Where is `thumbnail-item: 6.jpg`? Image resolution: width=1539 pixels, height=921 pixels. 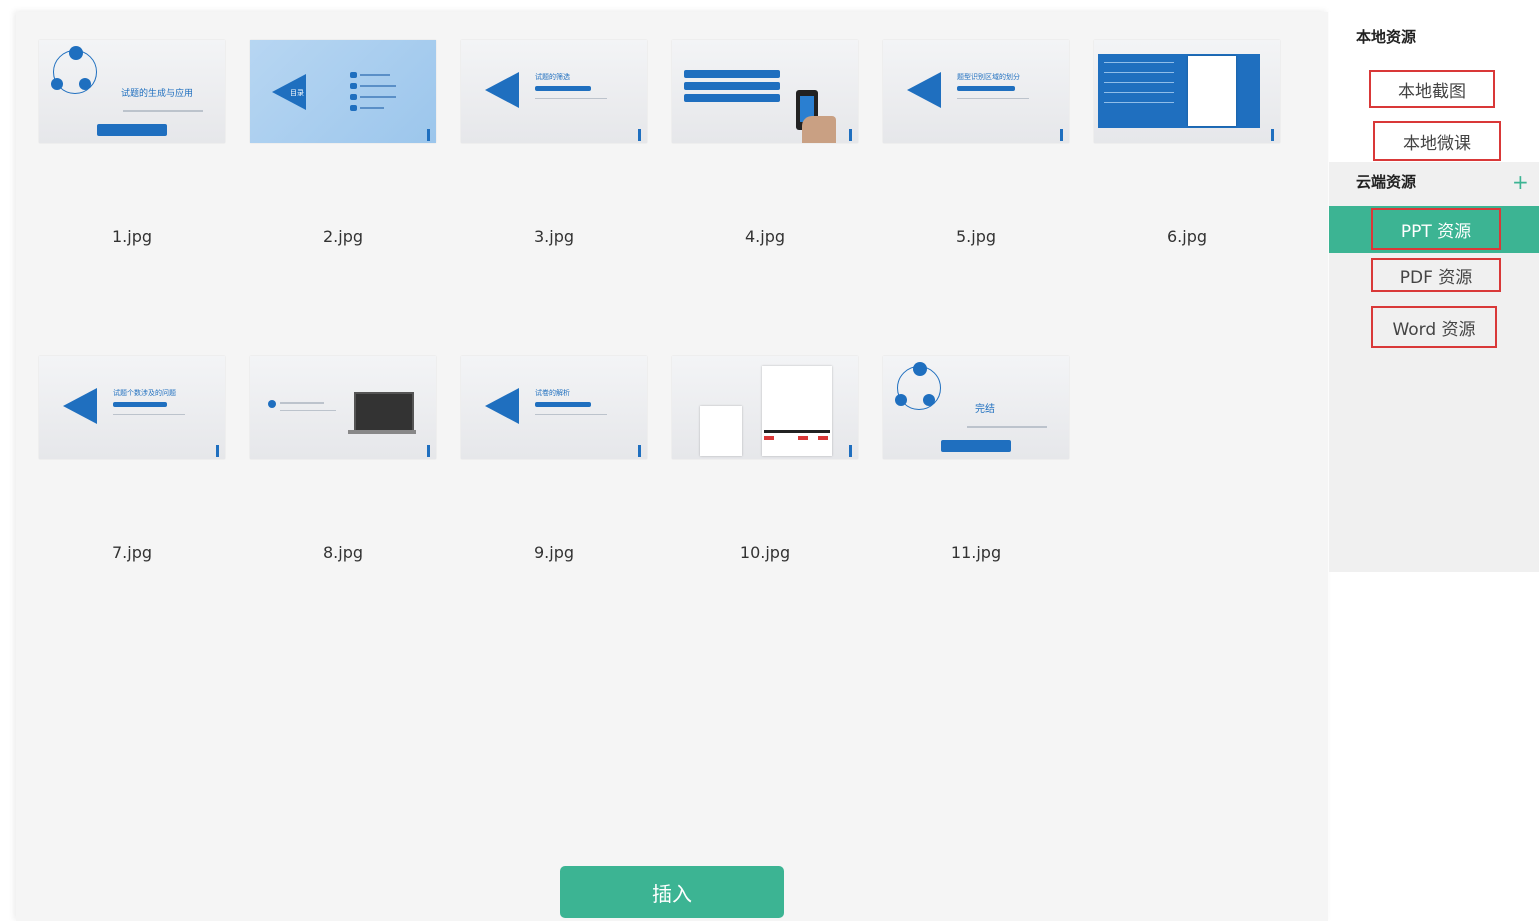
thumbnail-item: 6.jpg is located at coordinates (1187, 143).